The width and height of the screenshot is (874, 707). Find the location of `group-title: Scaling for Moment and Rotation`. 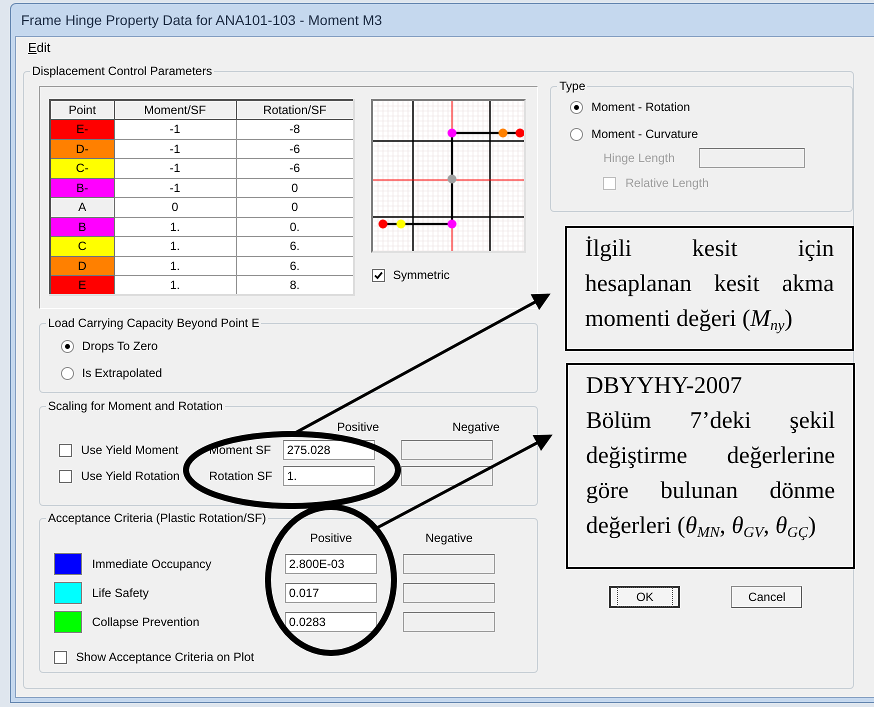

group-title: Scaling for Moment and Rotation is located at coordinates (135, 406).